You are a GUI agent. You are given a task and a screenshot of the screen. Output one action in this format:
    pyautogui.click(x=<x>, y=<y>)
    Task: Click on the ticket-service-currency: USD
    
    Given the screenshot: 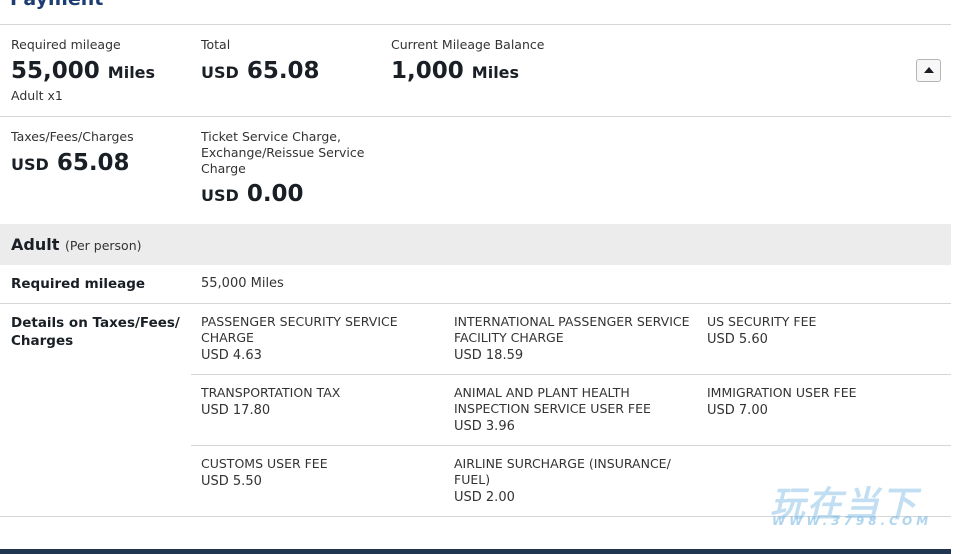 What is the action you would take?
    pyautogui.click(x=220, y=195)
    